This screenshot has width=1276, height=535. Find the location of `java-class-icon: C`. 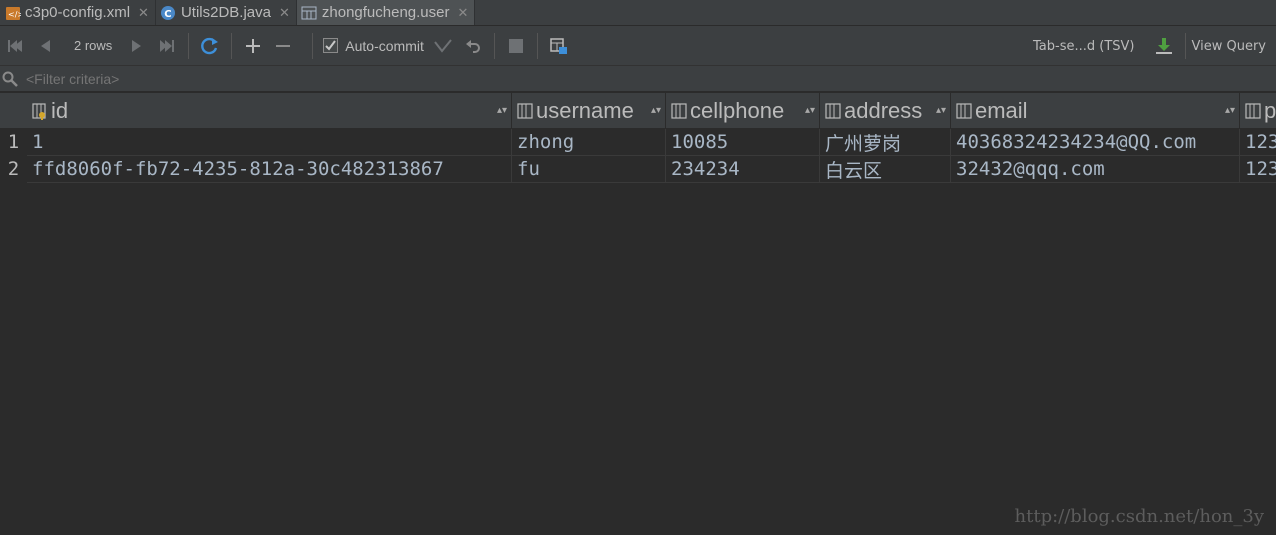

java-class-icon: C is located at coordinates (168, 12).